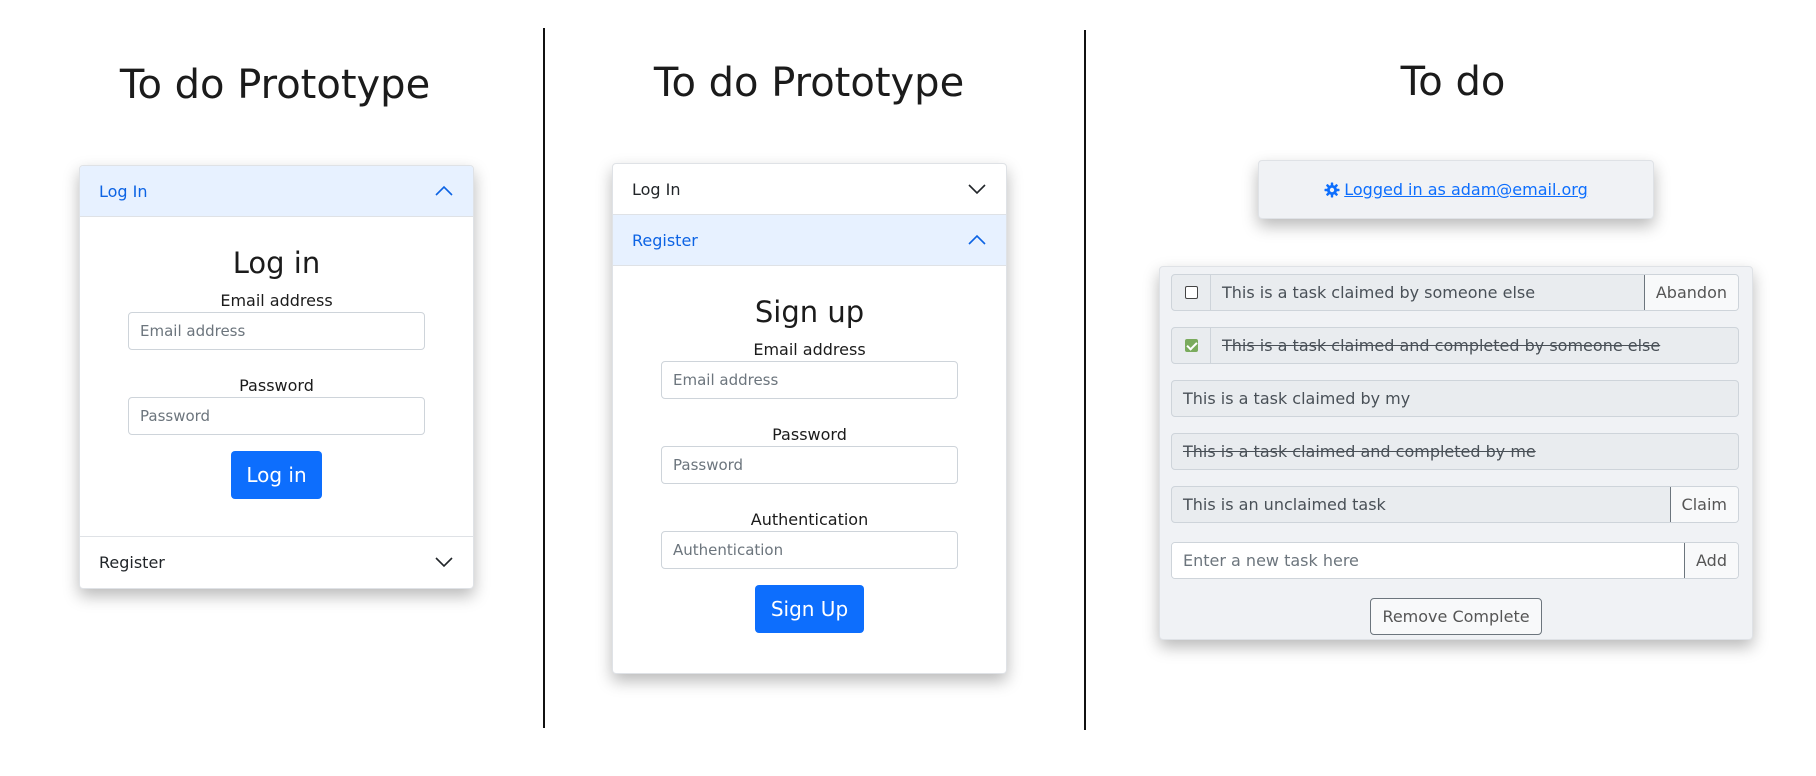 The height and width of the screenshot is (776, 1816). Describe the element at coordinates (1711, 560) in the screenshot. I see `add-task-button: Add` at that location.